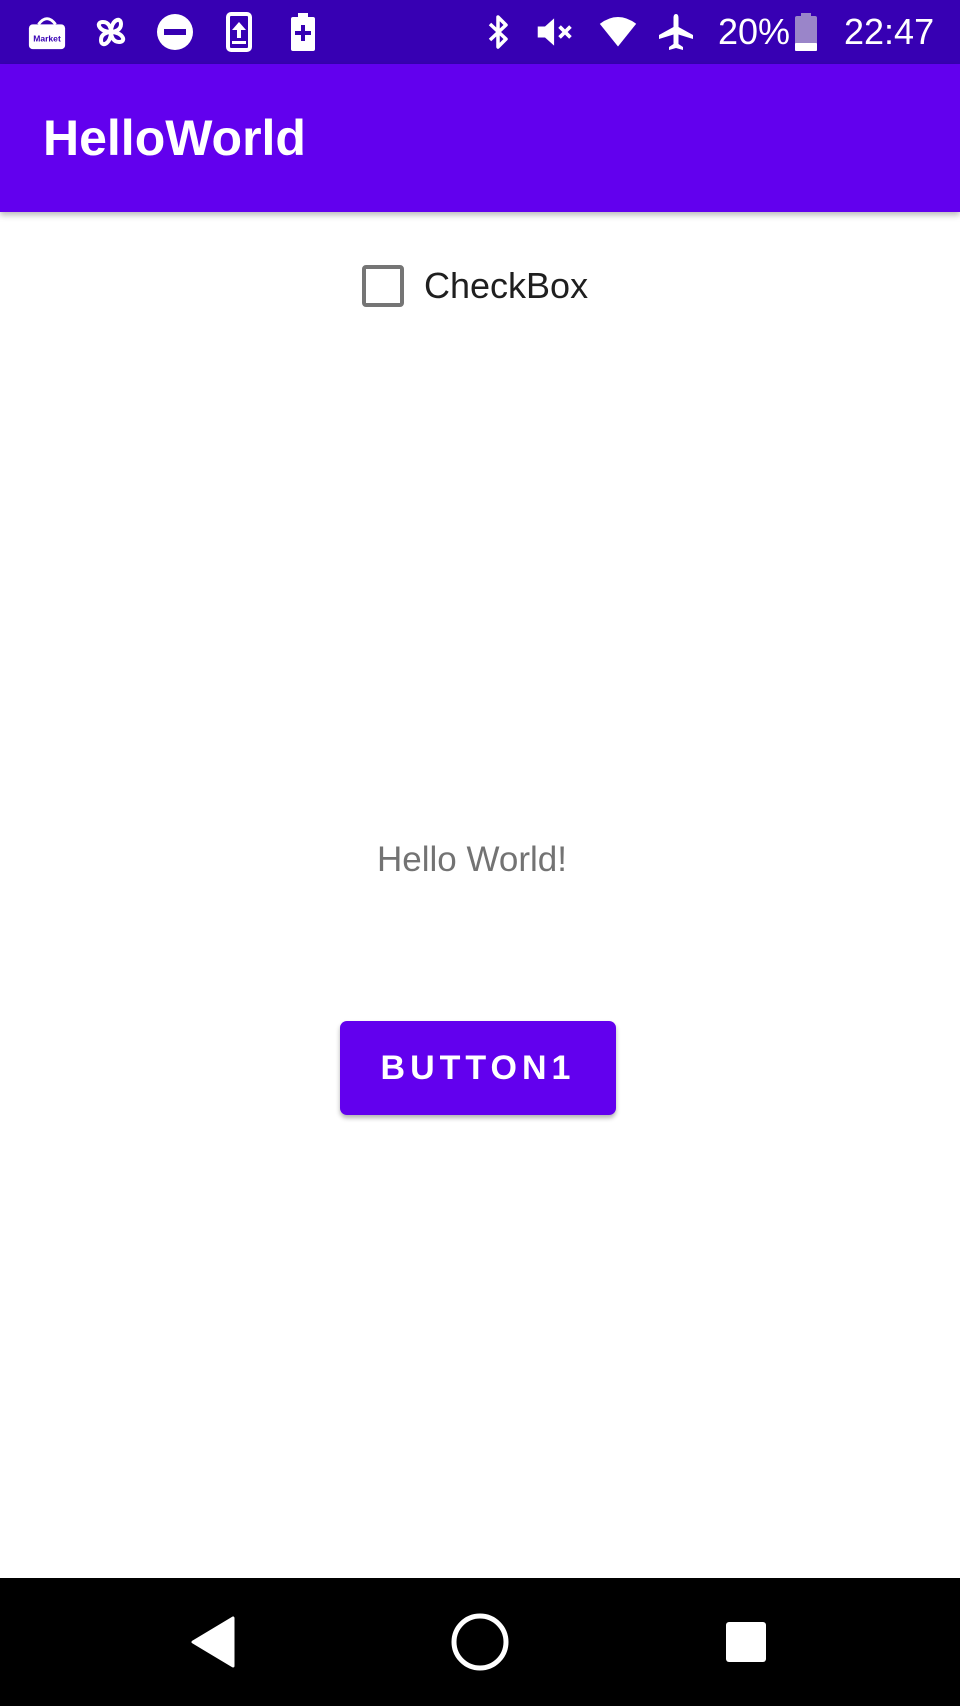  I want to click on airplane-mode-icon, so click(676, 32).